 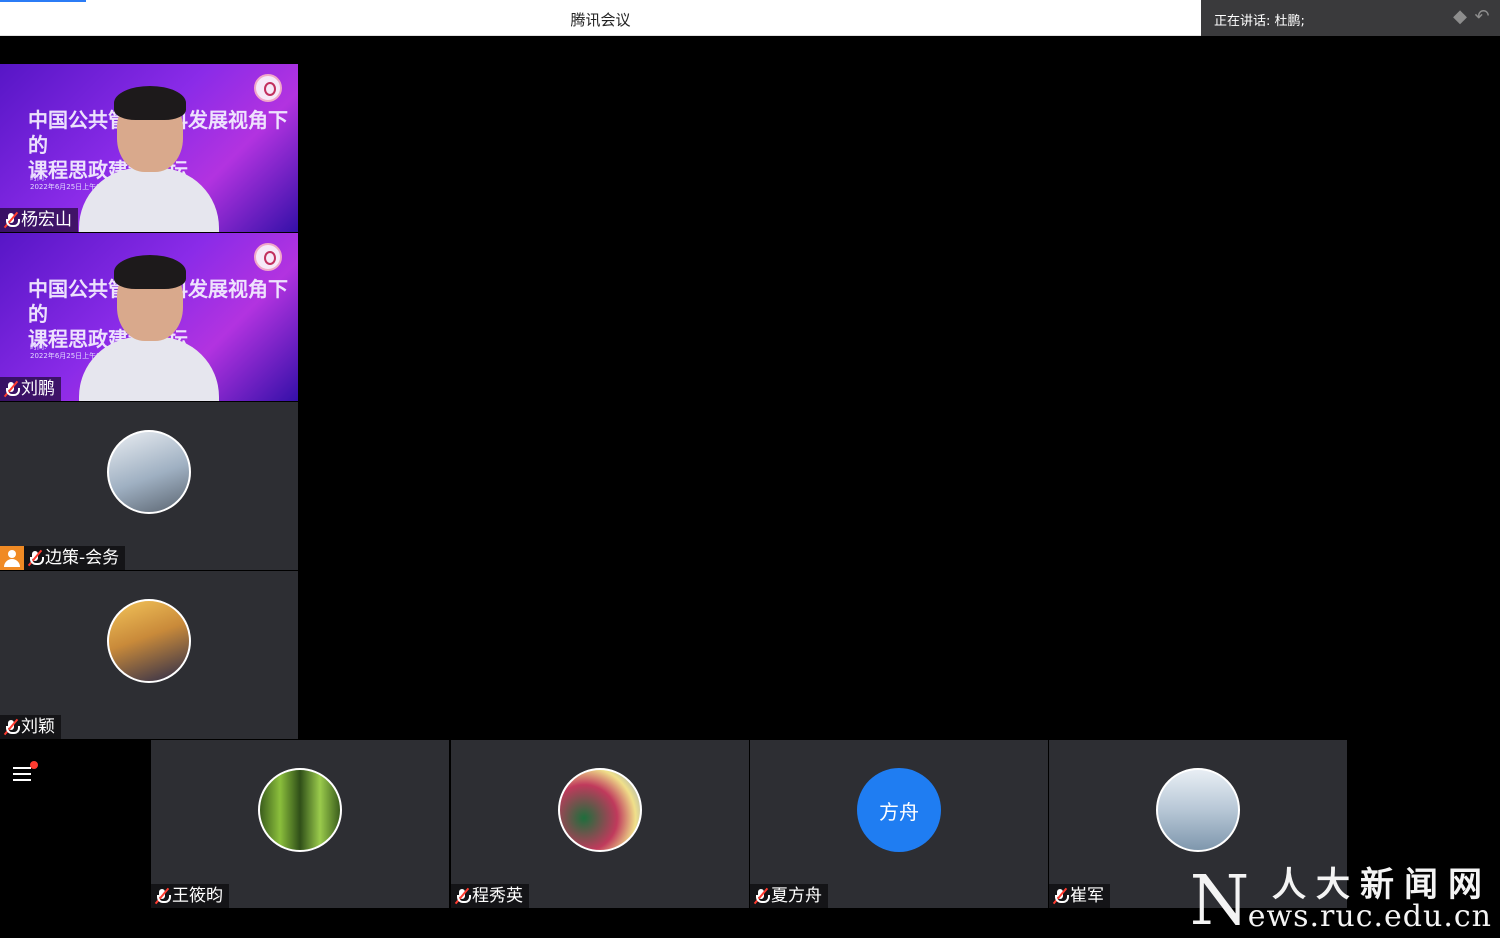 I want to click on participant-tile: 刘颖, so click(x=149, y=655).